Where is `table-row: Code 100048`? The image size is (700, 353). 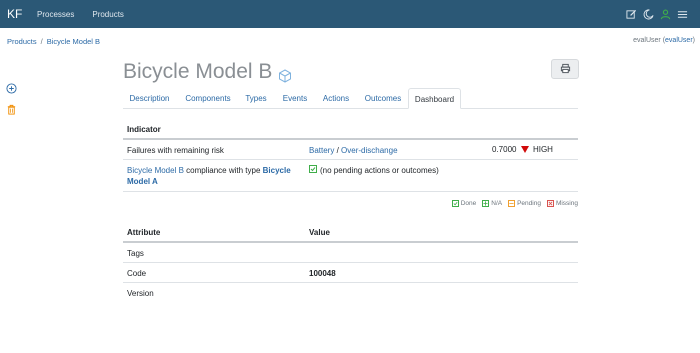 table-row: Code 100048 is located at coordinates (350, 273).